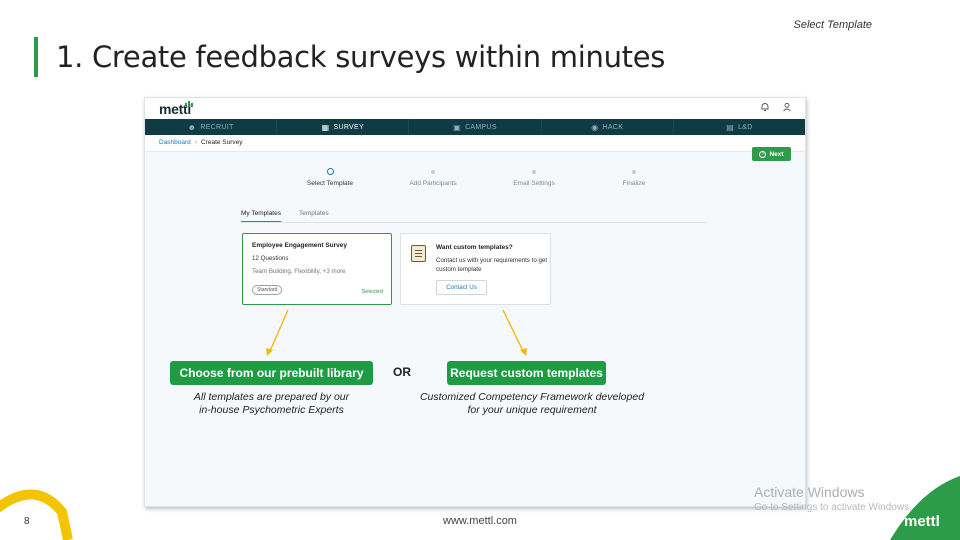 The image size is (960, 540). I want to click on arrow-left-line, so click(279, 330).